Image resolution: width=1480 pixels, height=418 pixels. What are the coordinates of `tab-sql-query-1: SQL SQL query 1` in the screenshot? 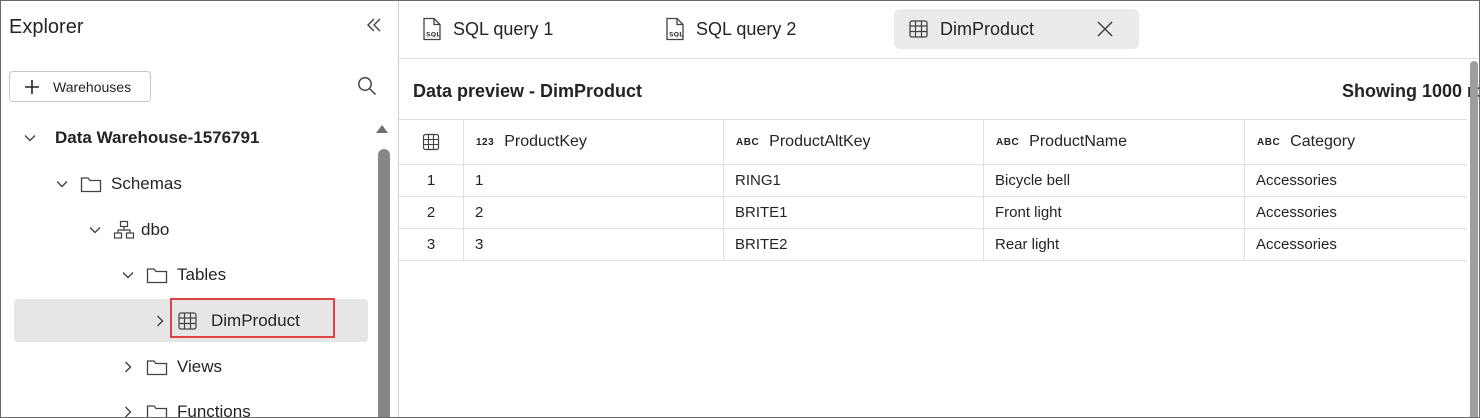 It's located at (531, 29).